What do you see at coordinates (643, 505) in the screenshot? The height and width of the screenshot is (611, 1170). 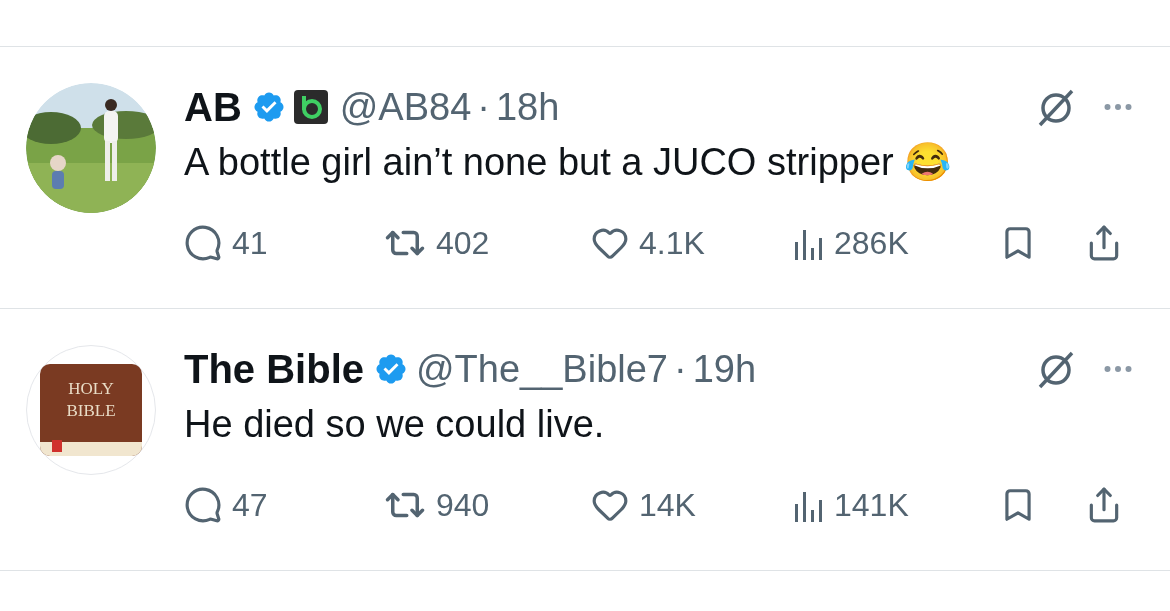 I see `like-button: 14K` at bounding box center [643, 505].